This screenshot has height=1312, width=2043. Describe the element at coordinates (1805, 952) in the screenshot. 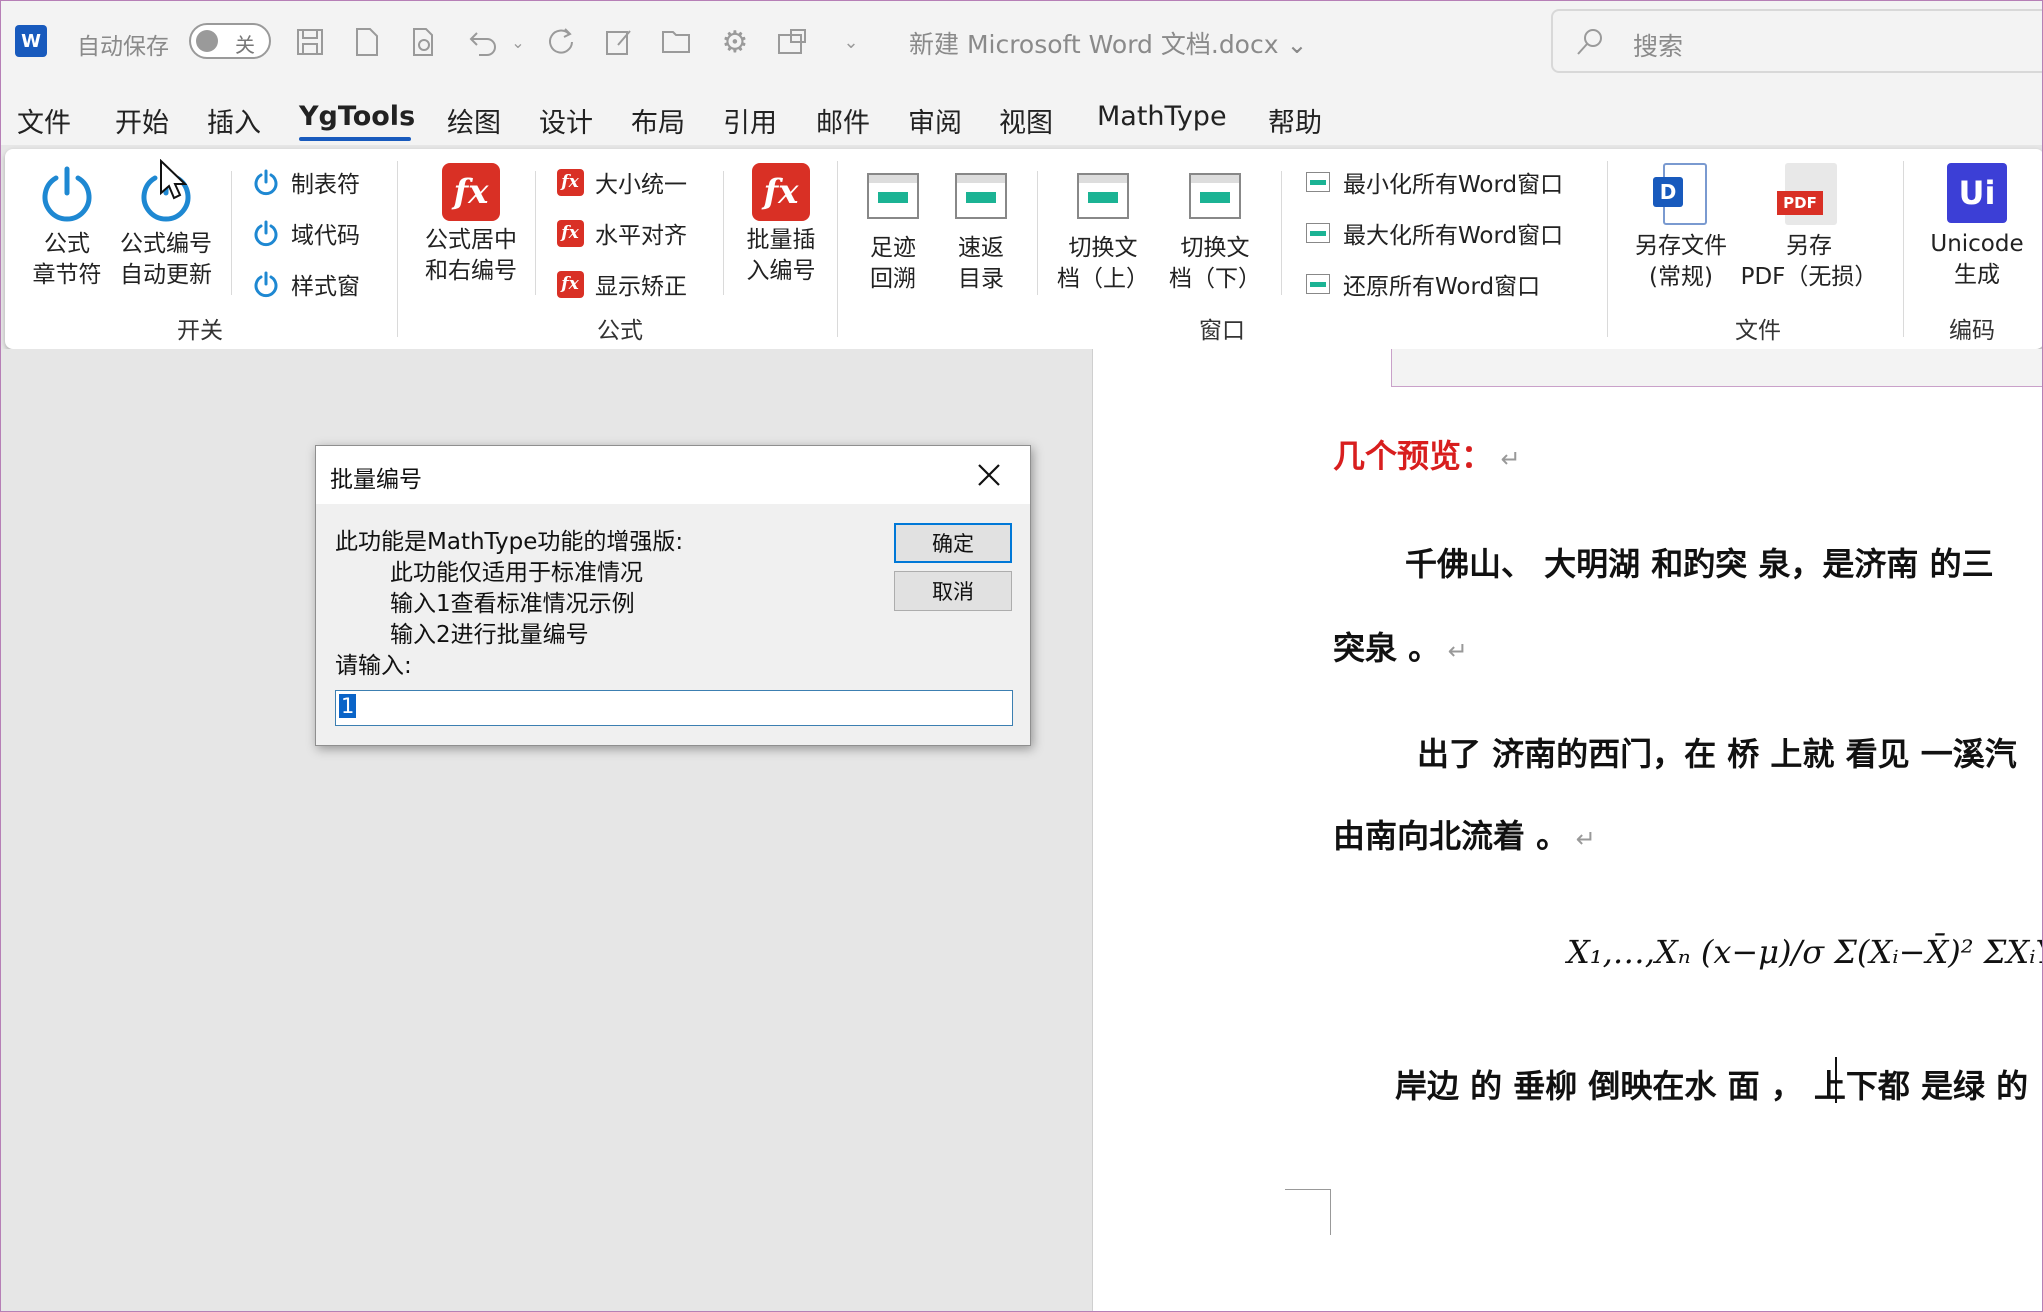

I see `doc-formula: X₁,…,Xₙ (x−μ)/σ Σ(Xᵢ−X̄)² ΣXᵢYᵢ` at that location.